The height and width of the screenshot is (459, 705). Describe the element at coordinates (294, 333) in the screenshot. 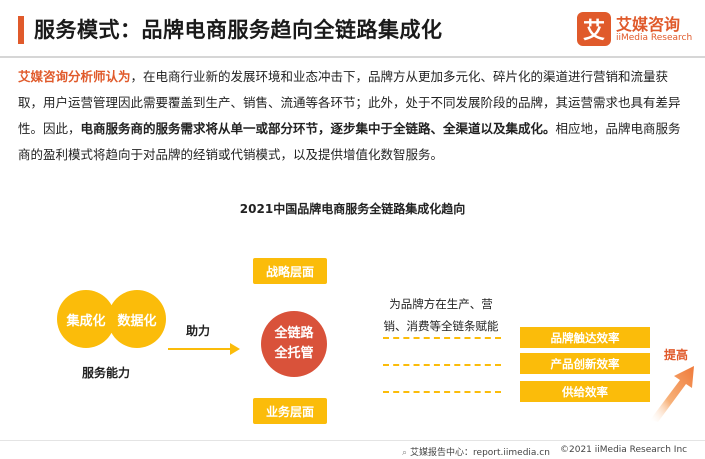

I see `center-line-1: 全链路` at that location.